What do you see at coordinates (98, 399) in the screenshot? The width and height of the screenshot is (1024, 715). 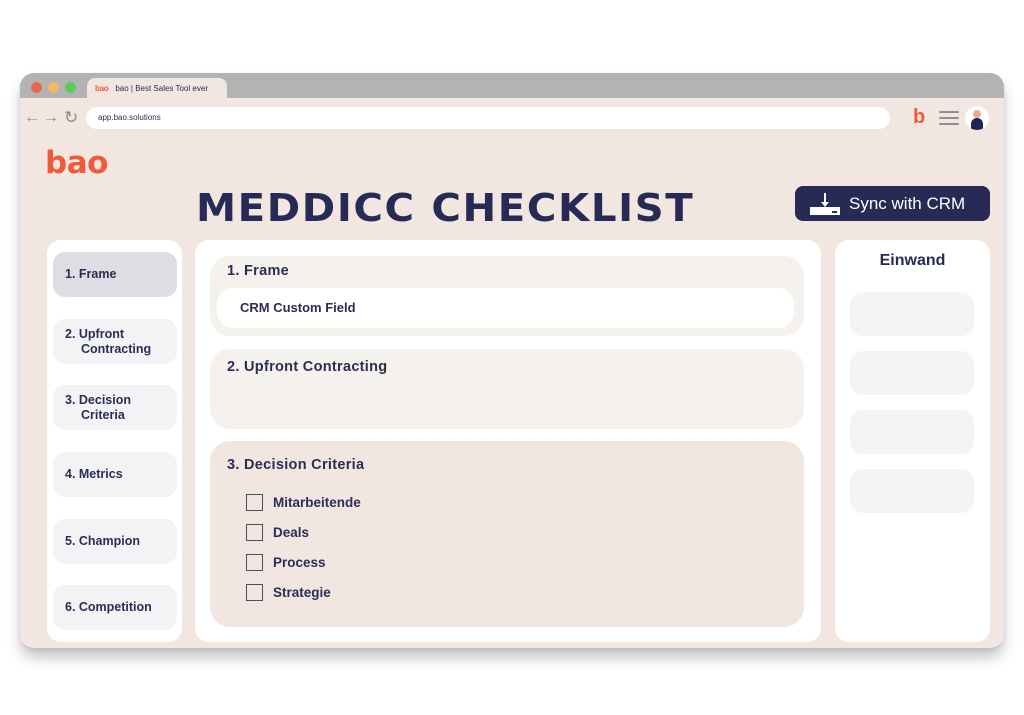 I see `sidebar-item-label: 3. Decision` at bounding box center [98, 399].